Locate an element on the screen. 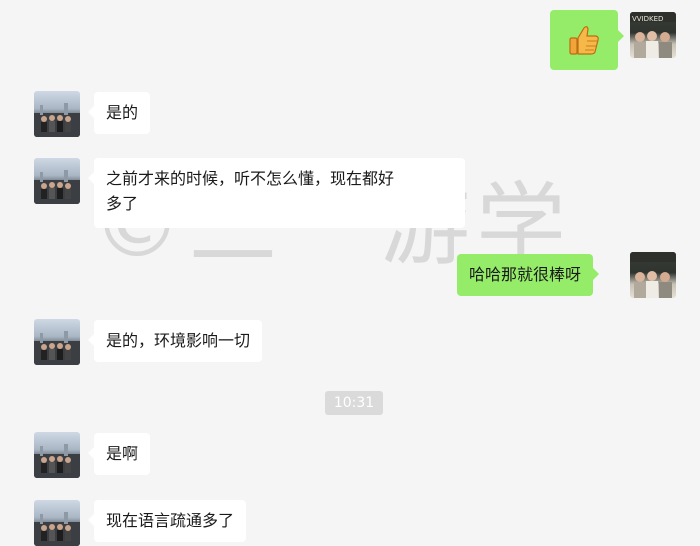  message-bubble: 之前才来的时候，听不怎么懂，现在都好 多了 is located at coordinates (276, 193).